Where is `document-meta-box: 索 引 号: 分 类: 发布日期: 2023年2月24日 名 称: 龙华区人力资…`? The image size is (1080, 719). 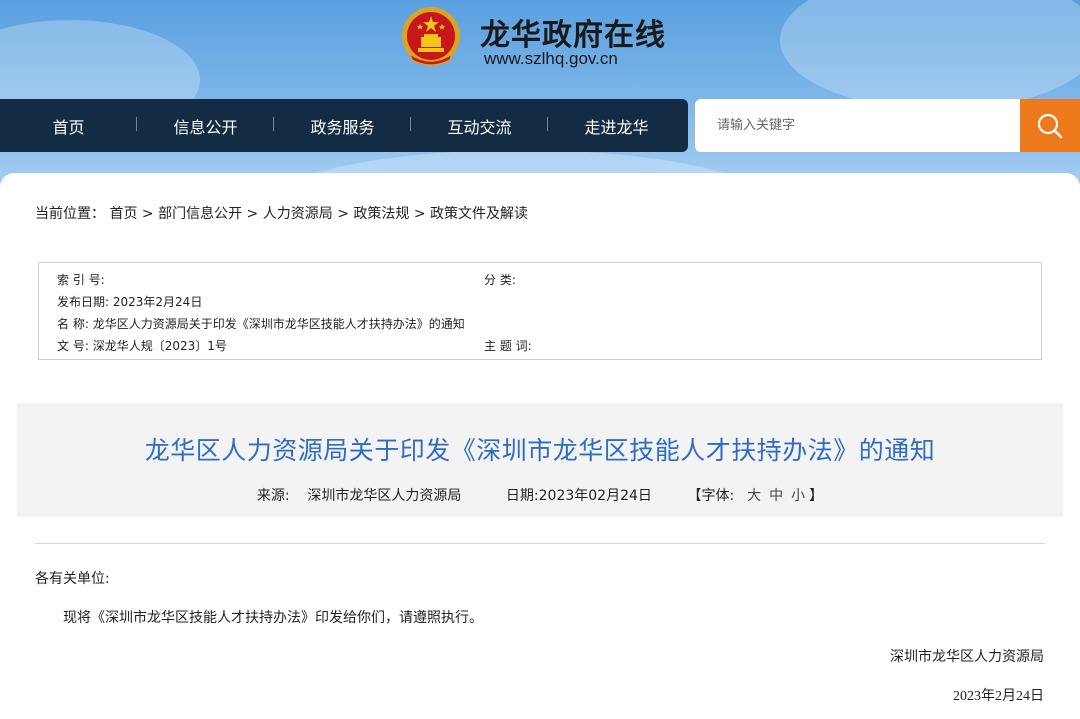 document-meta-box: 索 引 号: 分 类: 发布日期: 2023年2月24日 名 称: 龙华区人力资… is located at coordinates (540, 311).